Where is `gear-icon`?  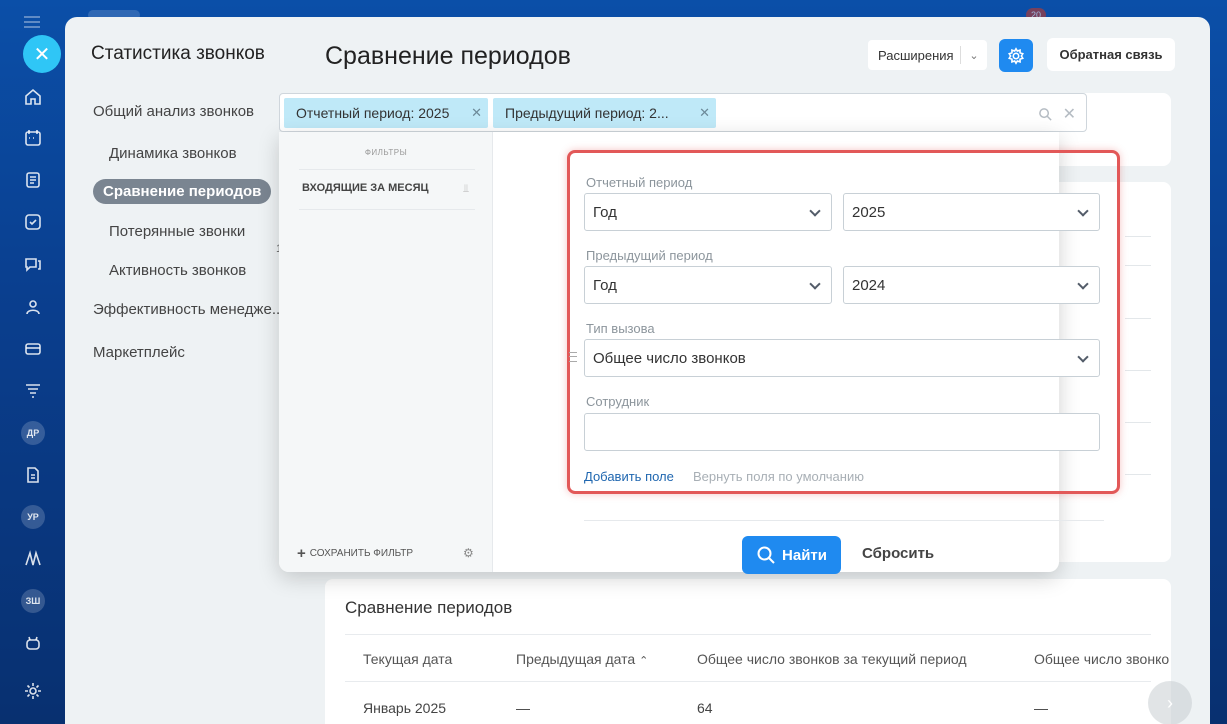 gear-icon is located at coordinates (1016, 55).